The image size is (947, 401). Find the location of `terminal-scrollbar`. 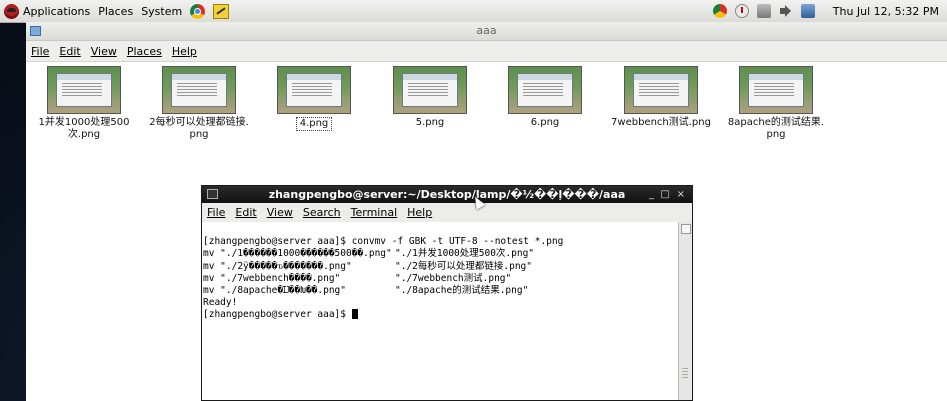

terminal-scrollbar is located at coordinates (685, 311).